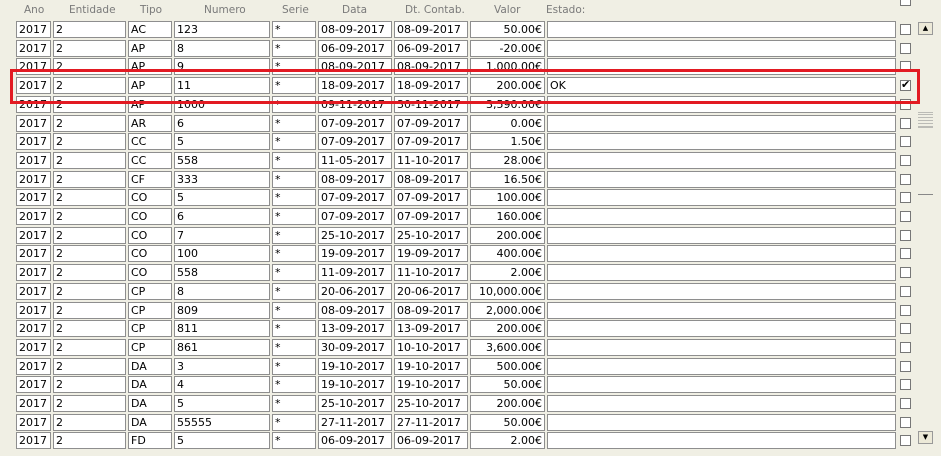 The image size is (941, 456). Describe the element at coordinates (222, 235) in the screenshot. I see `field-numero: 7` at that location.